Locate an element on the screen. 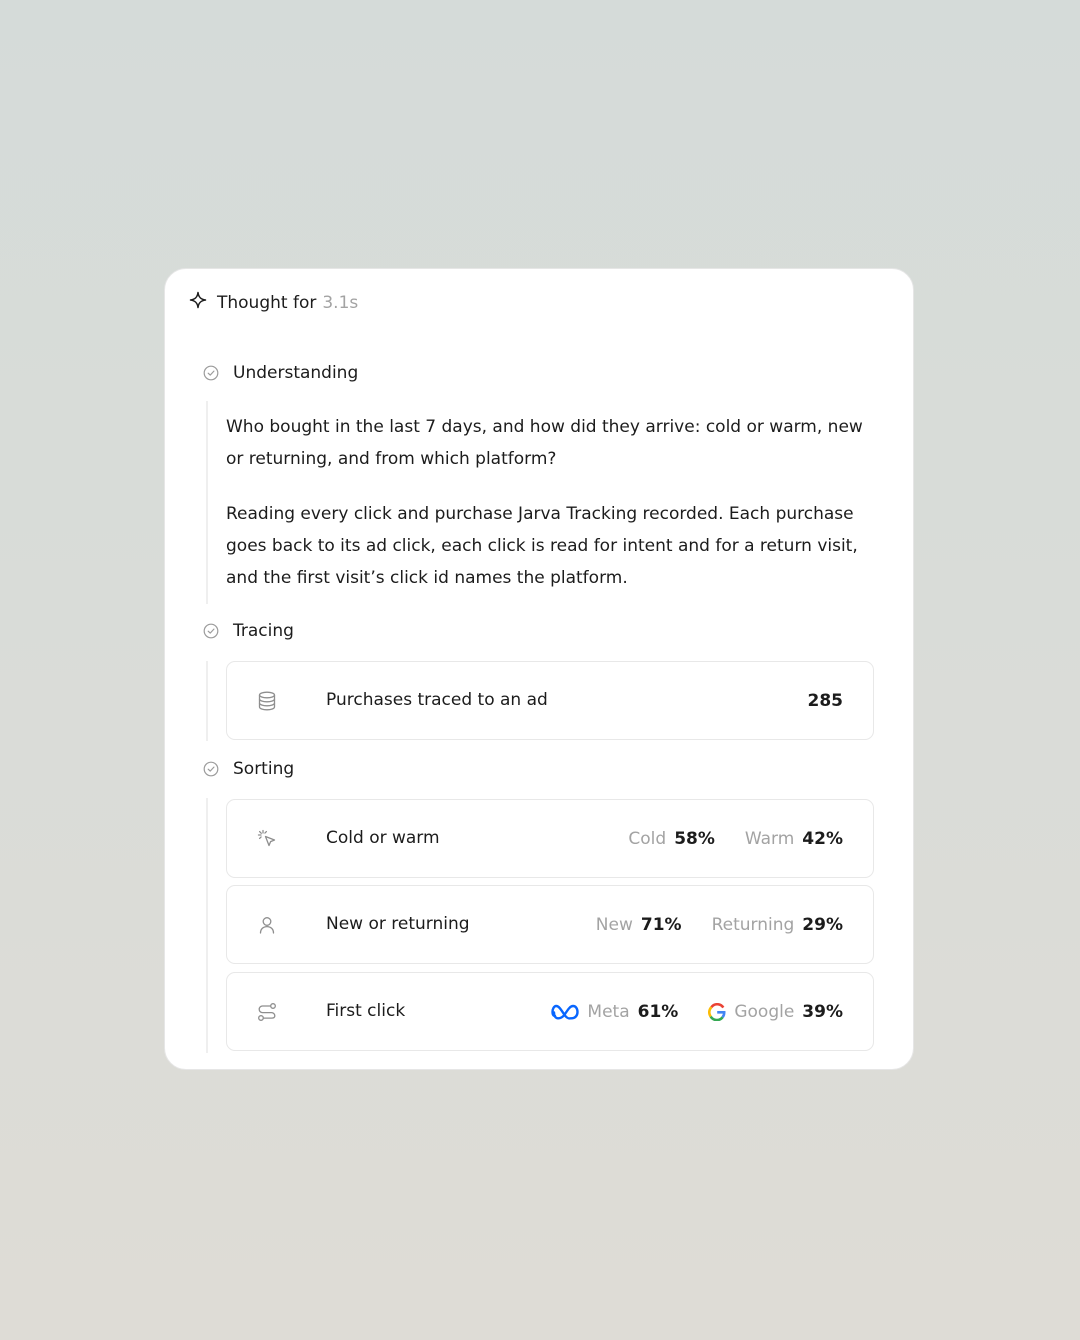 The height and width of the screenshot is (1340, 1080). cursor-click-icon is located at coordinates (266, 838).